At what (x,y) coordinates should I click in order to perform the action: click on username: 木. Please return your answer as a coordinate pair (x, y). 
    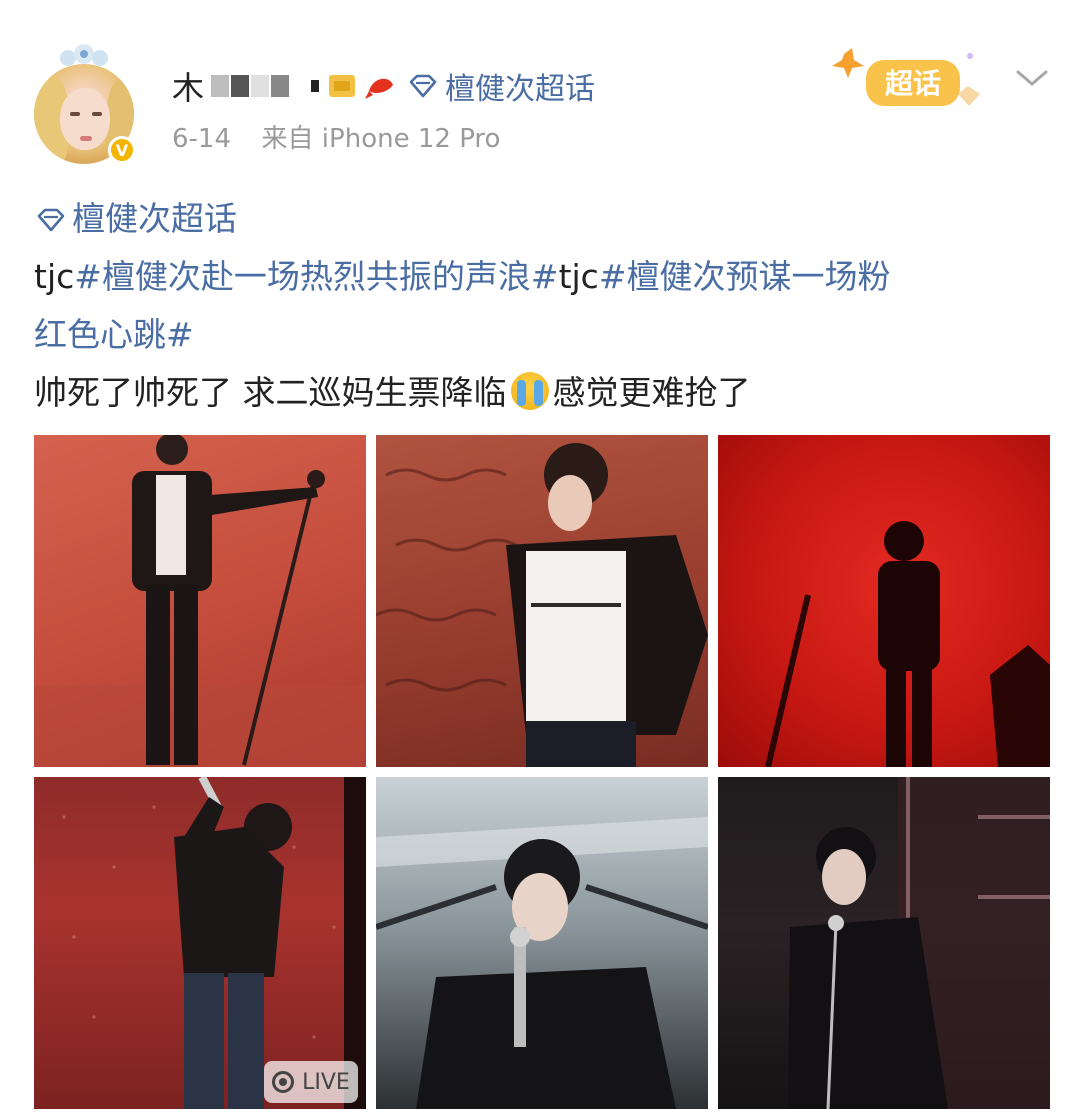
    Looking at the image, I should click on (188, 86).